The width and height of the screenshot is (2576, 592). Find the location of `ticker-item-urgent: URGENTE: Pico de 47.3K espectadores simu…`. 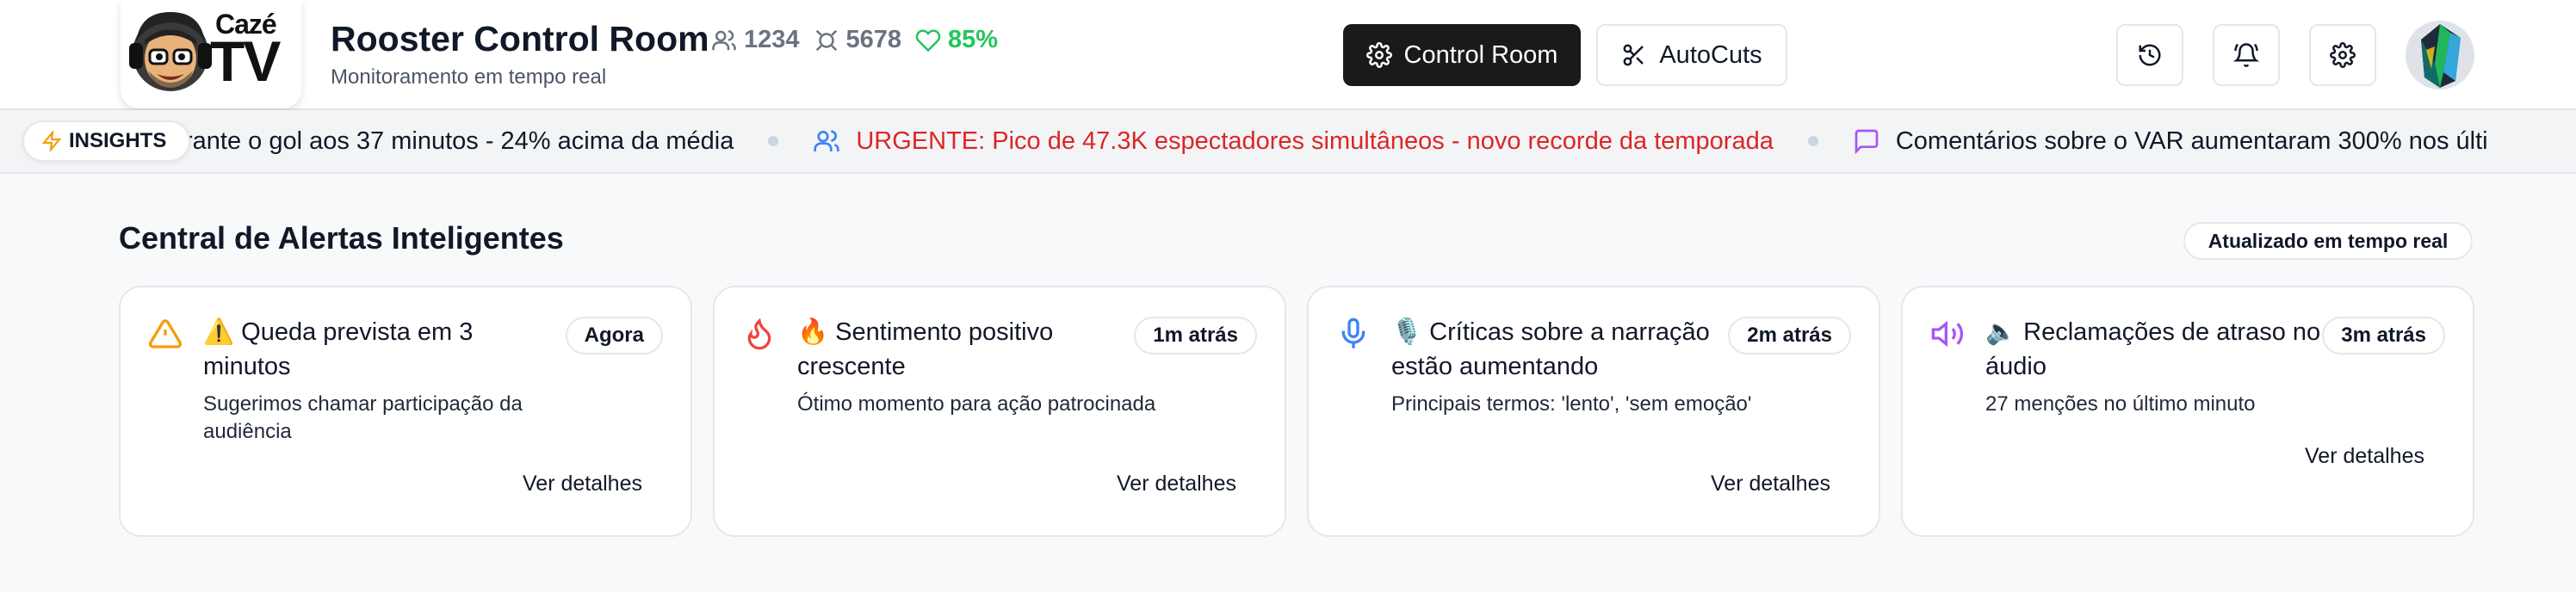

ticker-item-urgent: URGENTE: Pico de 47.3K espectadores simu… is located at coordinates (1293, 141).